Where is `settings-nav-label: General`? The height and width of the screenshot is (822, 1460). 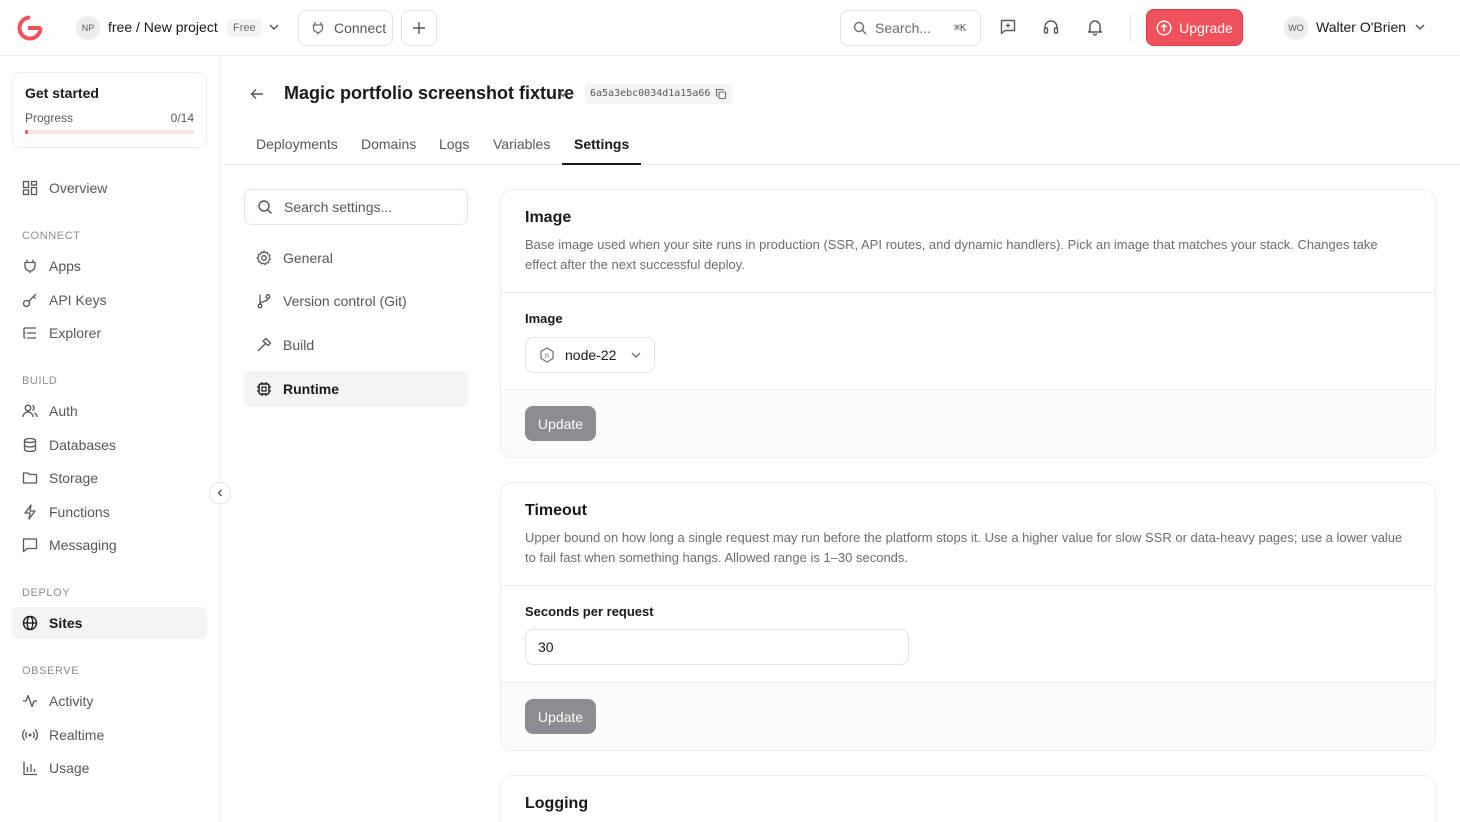 settings-nav-label: General is located at coordinates (308, 258).